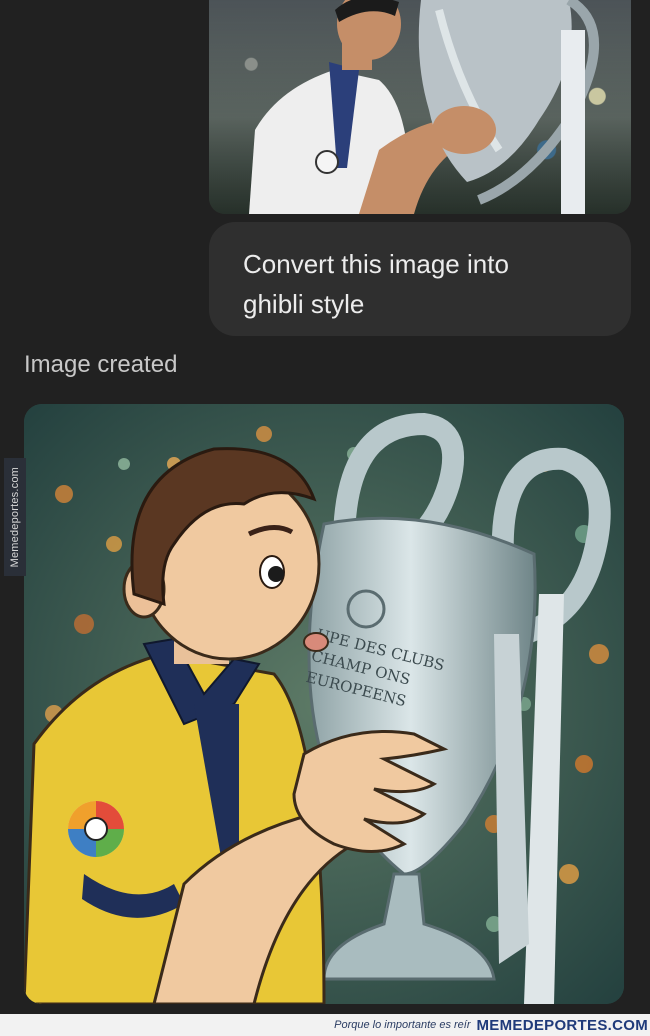  I want to click on footer-brand-logo: MEMEDEPORTES.COM, so click(562, 1025).